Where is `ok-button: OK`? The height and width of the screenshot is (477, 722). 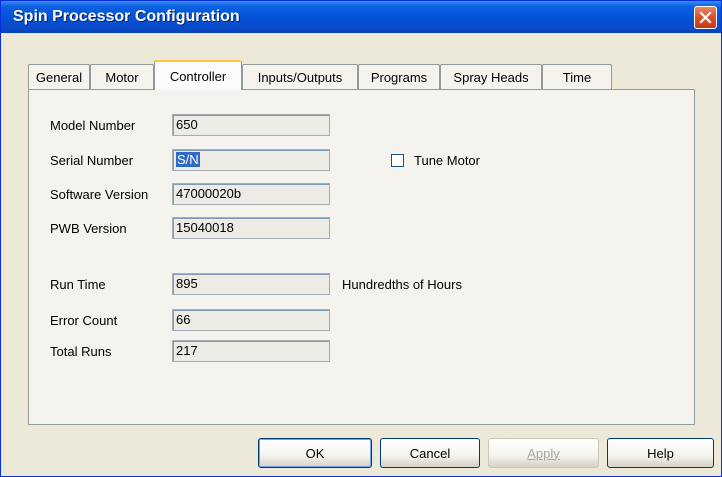
ok-button: OK is located at coordinates (315, 453).